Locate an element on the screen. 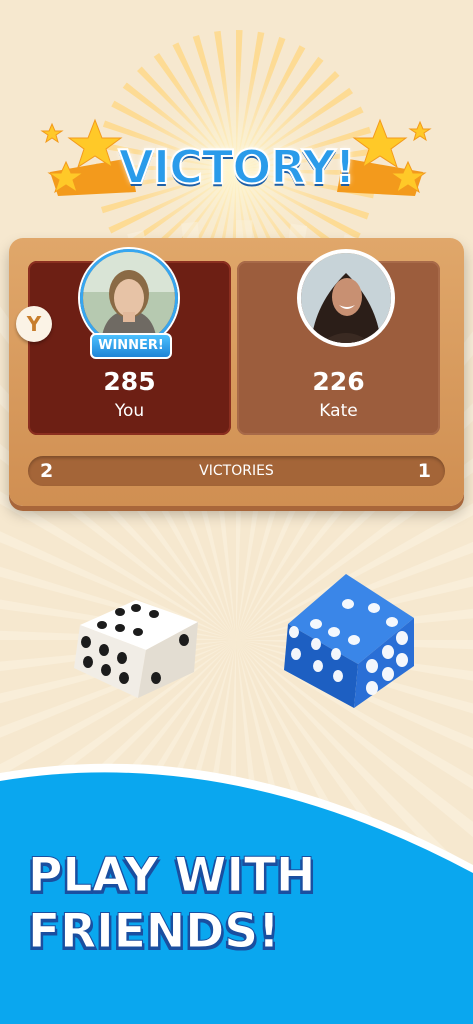  player-token: Y is located at coordinates (34, 324).